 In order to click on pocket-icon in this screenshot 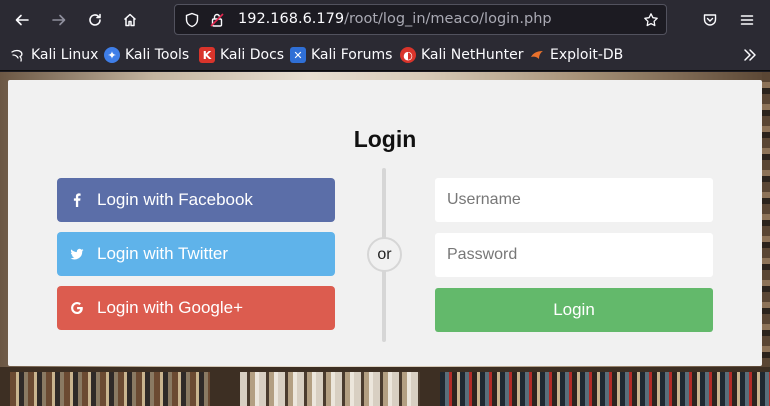, I will do `click(710, 20)`.